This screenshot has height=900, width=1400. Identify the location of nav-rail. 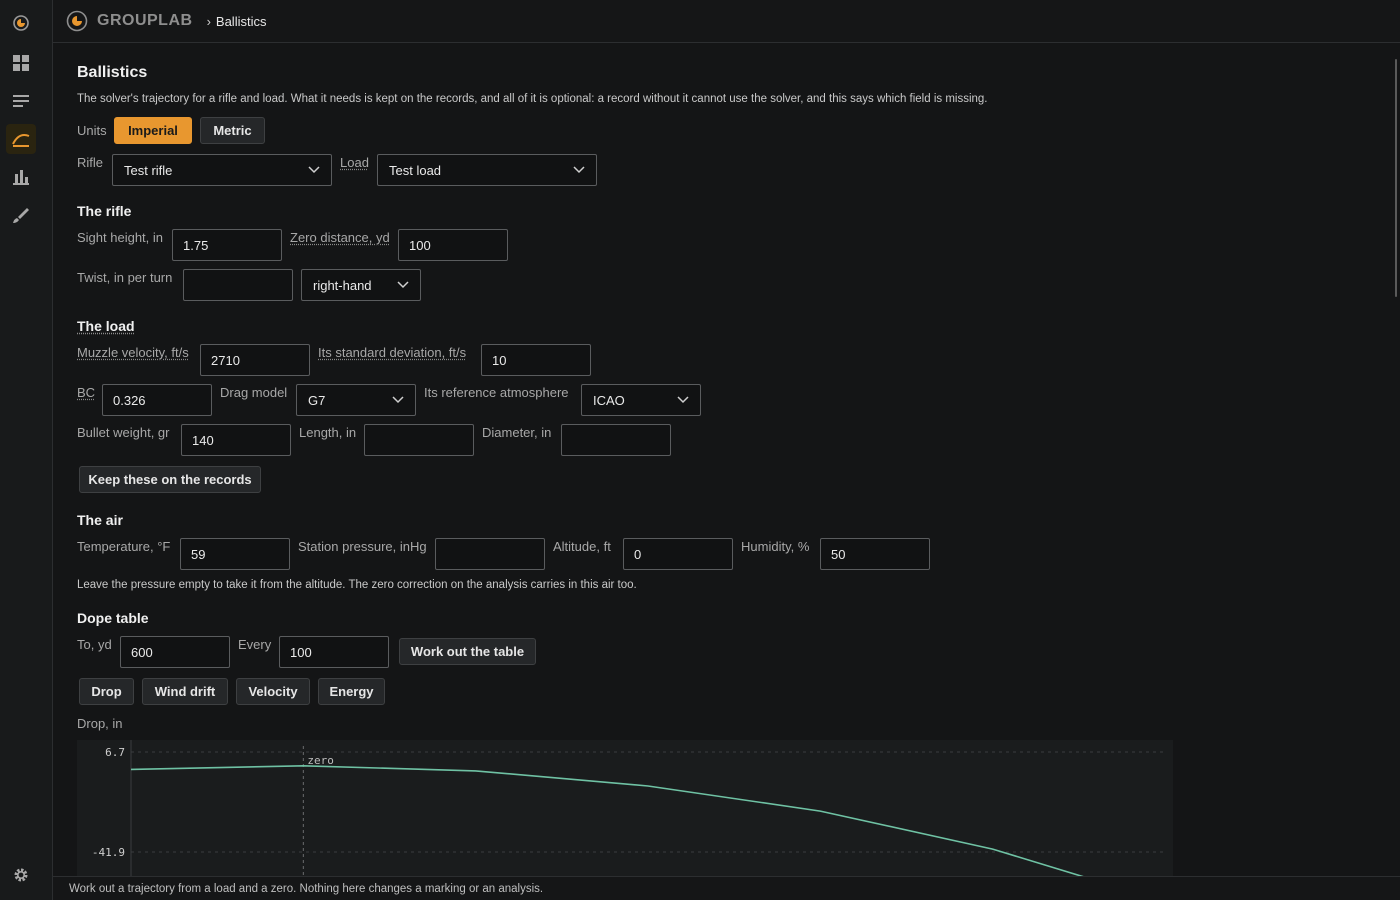
(26, 450).